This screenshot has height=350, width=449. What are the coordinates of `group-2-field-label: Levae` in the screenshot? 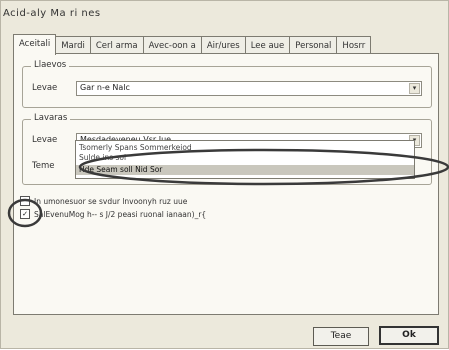 It's located at (45, 140).